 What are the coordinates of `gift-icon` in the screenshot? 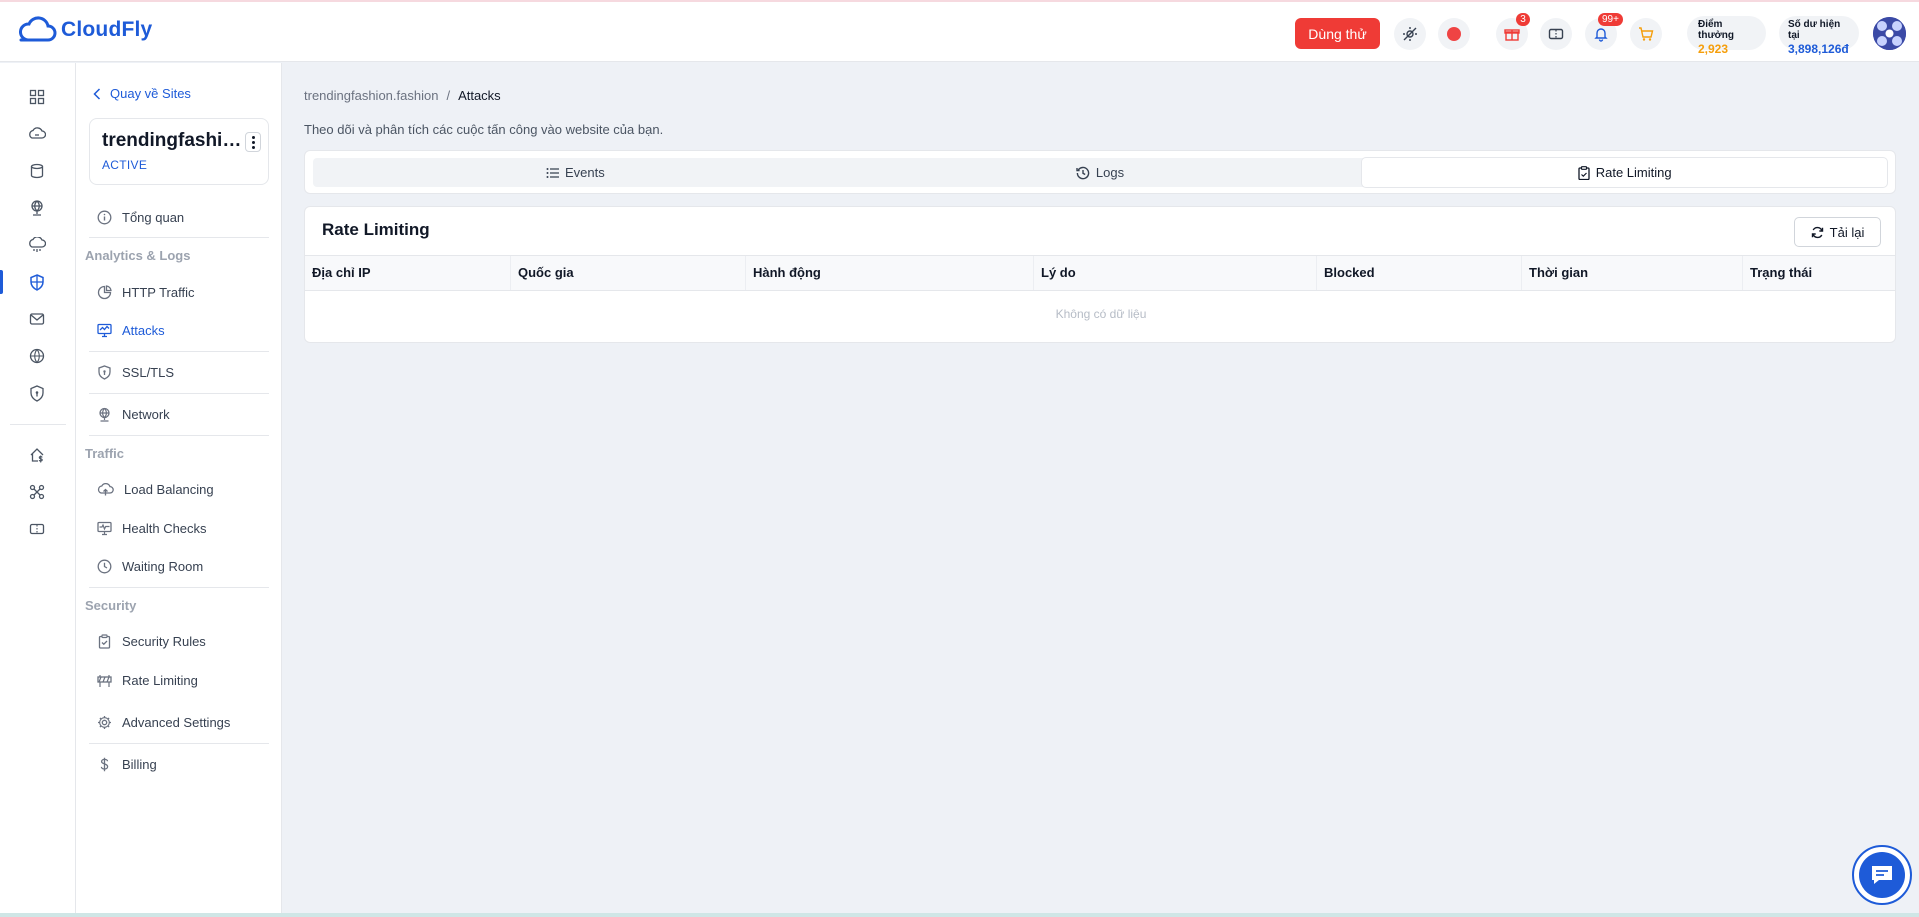 It's located at (1512, 35).